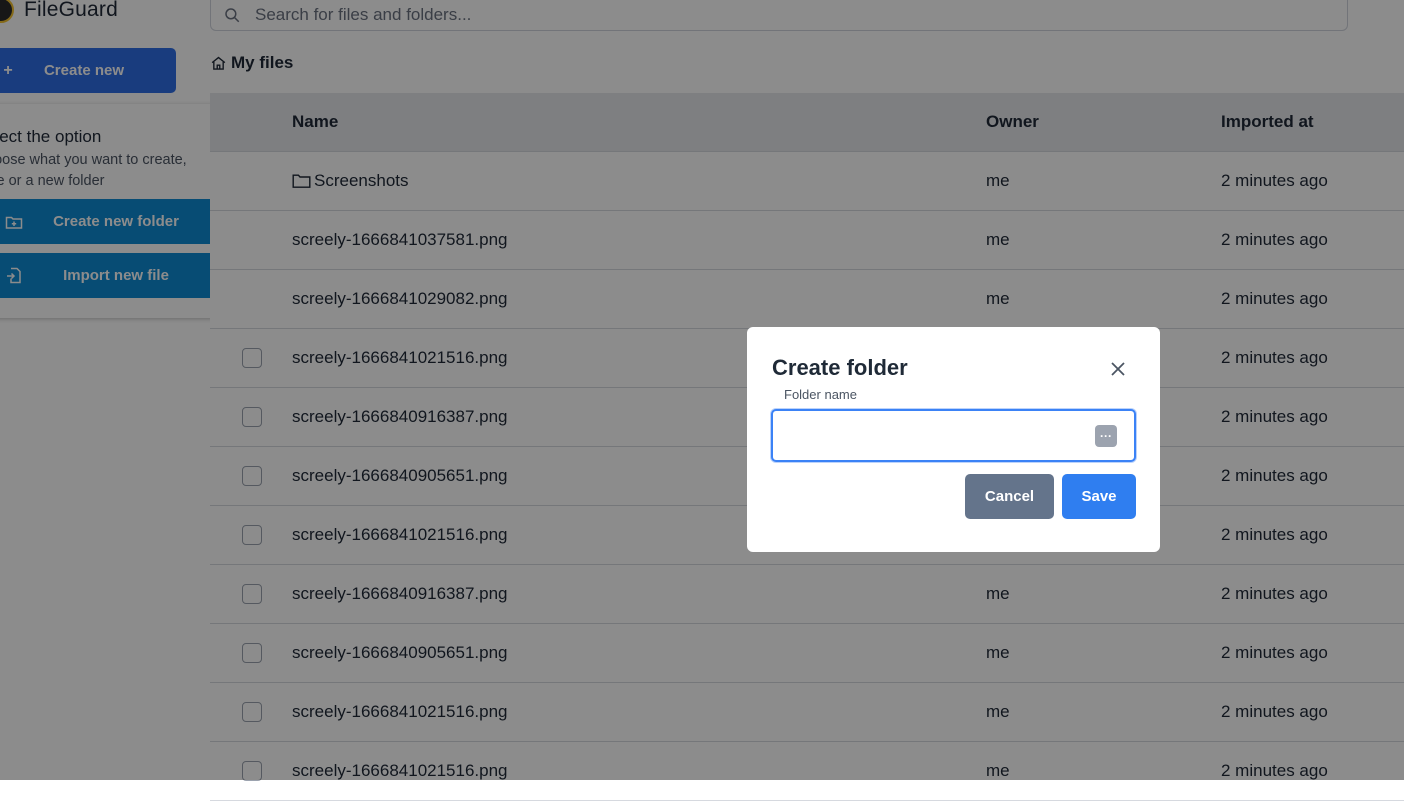 Image resolution: width=1404 pixels, height=801 pixels. Describe the element at coordinates (1009, 496) in the screenshot. I see `cancel-button: Cancel` at that location.